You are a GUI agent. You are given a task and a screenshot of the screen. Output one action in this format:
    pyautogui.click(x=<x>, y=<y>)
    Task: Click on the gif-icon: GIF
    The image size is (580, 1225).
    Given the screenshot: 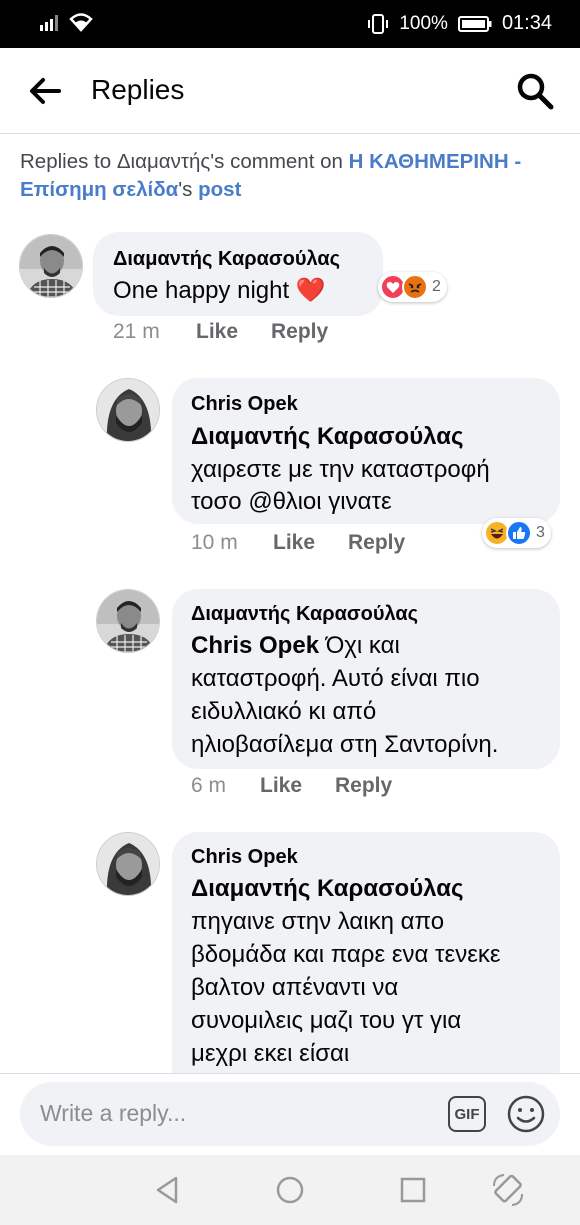 What is the action you would take?
    pyautogui.click(x=467, y=1114)
    